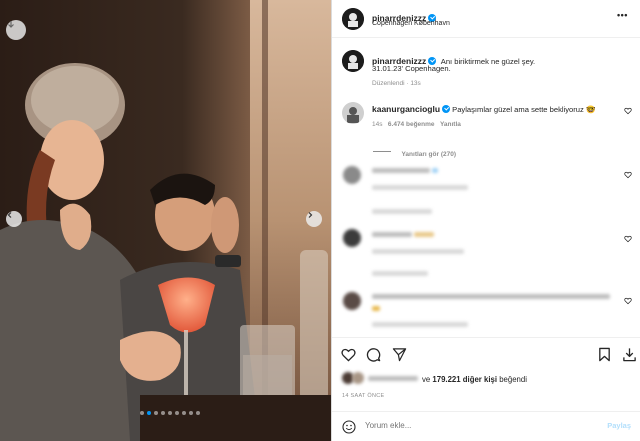  Describe the element at coordinates (377, 124) in the screenshot. I see `comment-time: 14s` at that location.